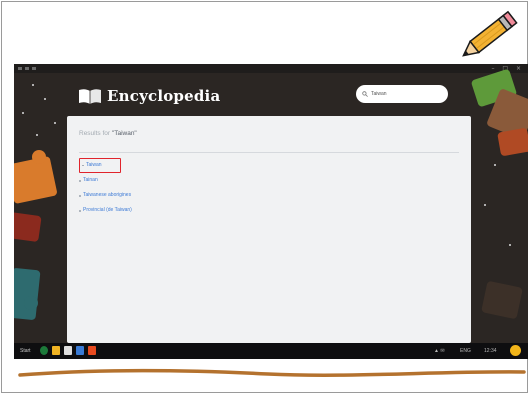 The width and height of the screenshot is (529, 394). Describe the element at coordinates (105, 210) in the screenshot. I see `result-link-provincial: Provincial (de Taiwan)` at that location.